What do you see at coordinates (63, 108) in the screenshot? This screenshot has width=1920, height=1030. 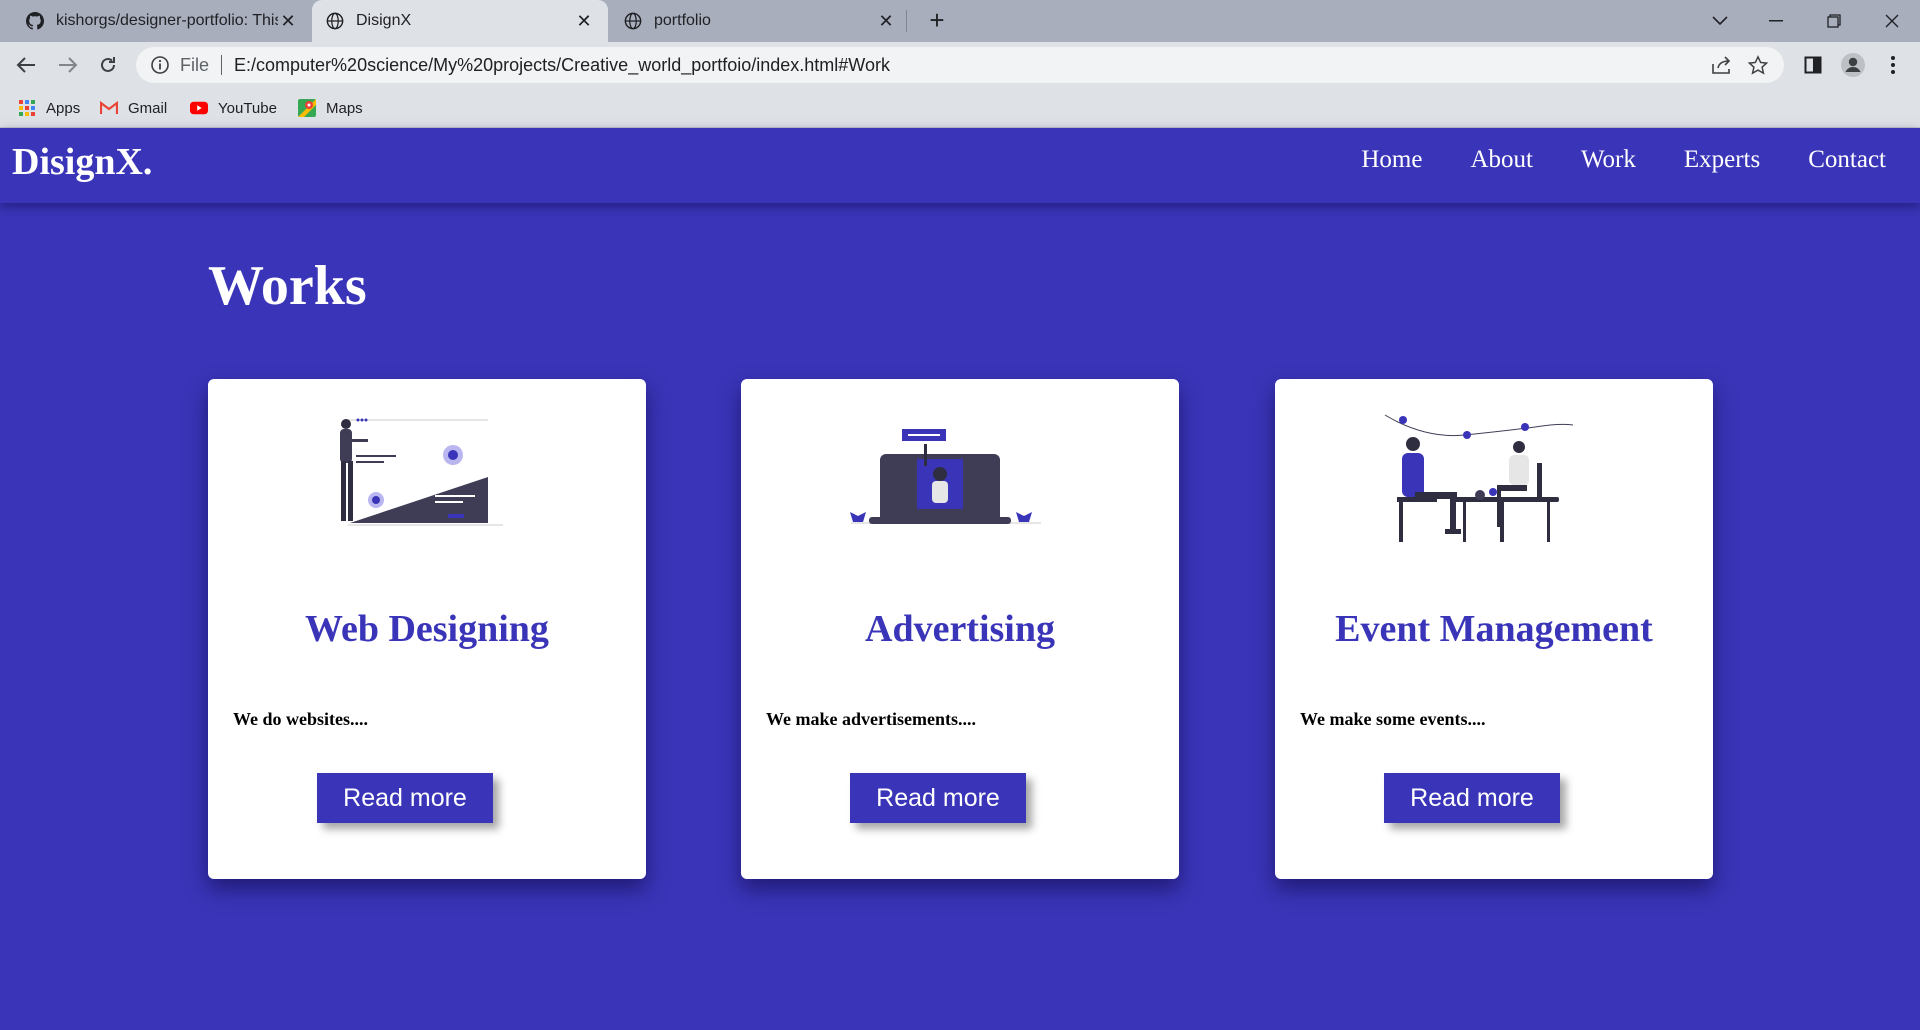 I see `bookmark-label: Apps` at bounding box center [63, 108].